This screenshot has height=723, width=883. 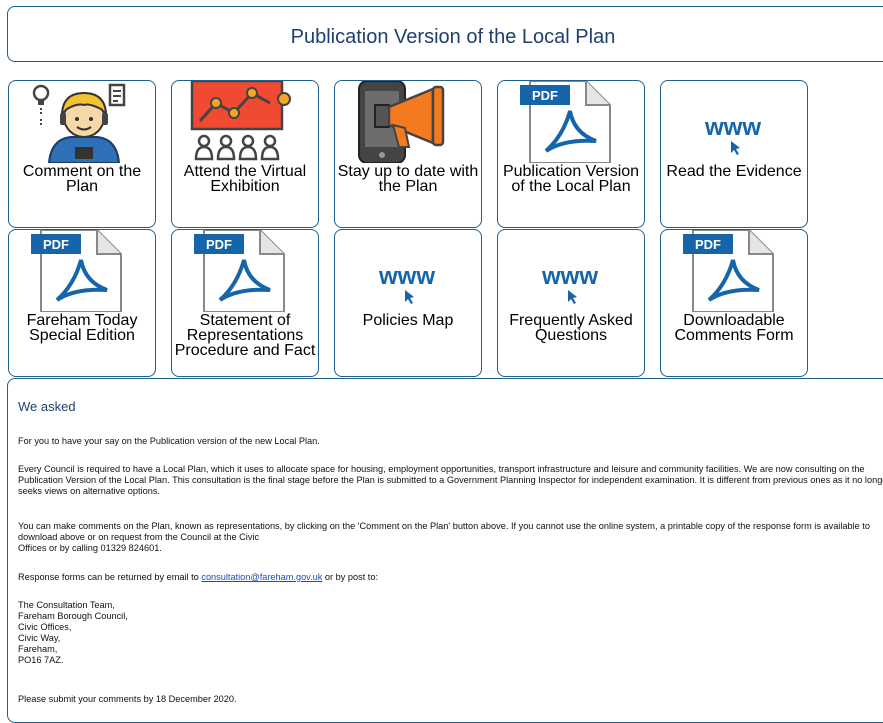 What do you see at coordinates (408, 320) in the screenshot?
I see `tile-label: Policies Map` at bounding box center [408, 320].